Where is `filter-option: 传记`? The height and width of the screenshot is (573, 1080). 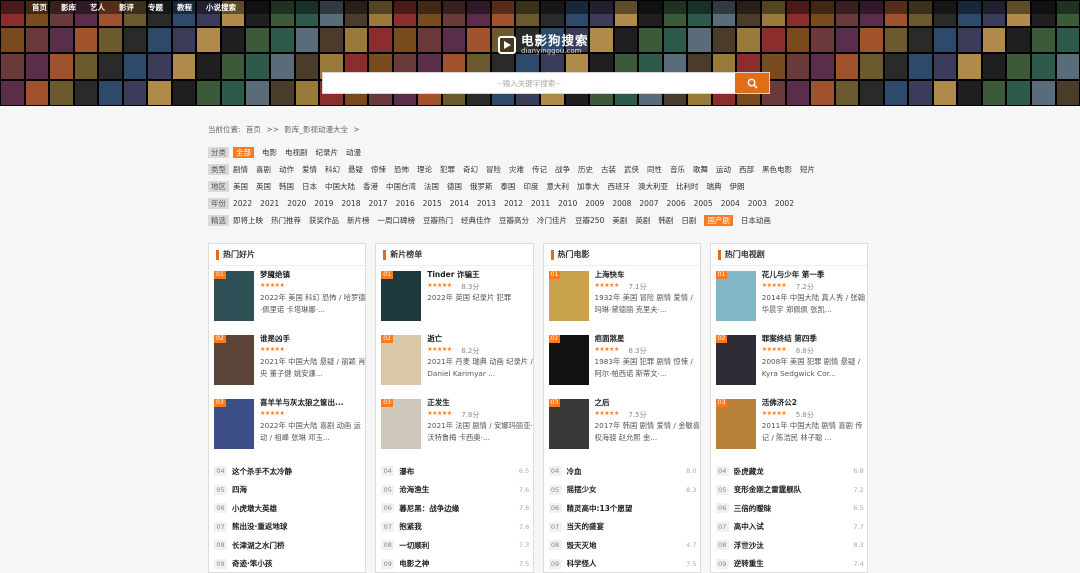
filter-option: 传记 is located at coordinates (539, 169).